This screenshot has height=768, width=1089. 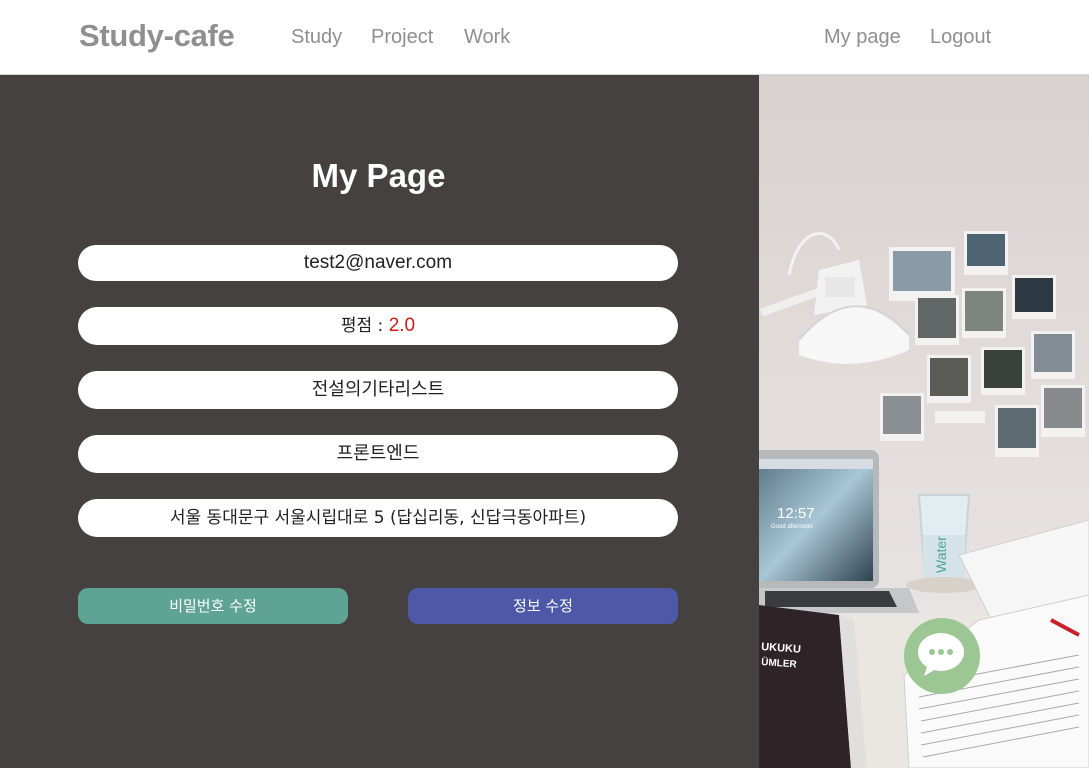 What do you see at coordinates (213, 606) in the screenshot?
I see `change-password-button: 비밀번호 수정` at bounding box center [213, 606].